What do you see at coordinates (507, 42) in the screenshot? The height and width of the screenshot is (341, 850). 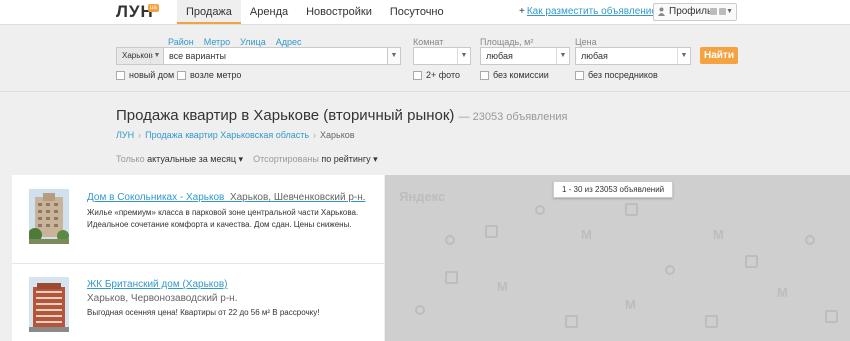 I see `area-label: Площадь, м²` at bounding box center [507, 42].